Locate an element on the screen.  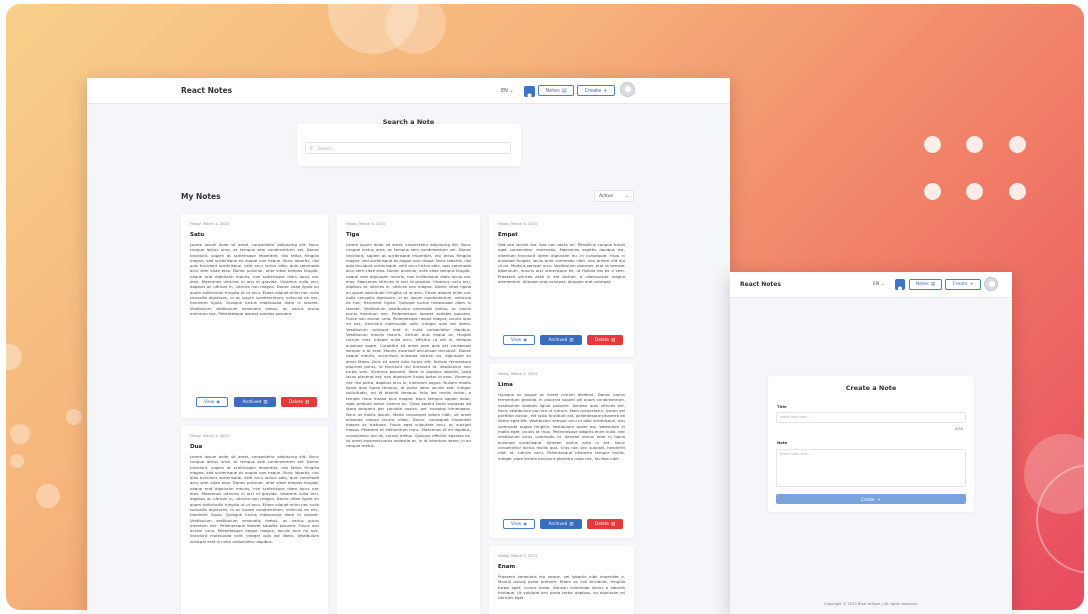
create-note-card is located at coordinates (871, 444).